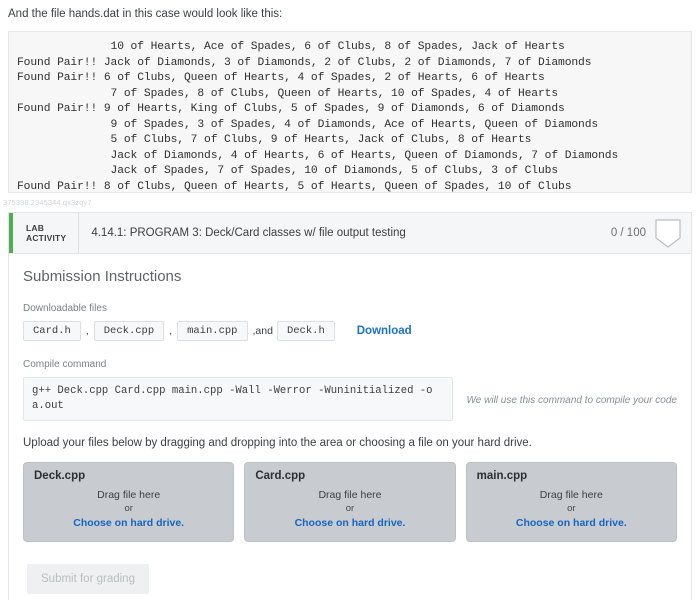 The height and width of the screenshot is (600, 700). Describe the element at coordinates (384, 331) in the screenshot. I see `download-link: Download` at that location.